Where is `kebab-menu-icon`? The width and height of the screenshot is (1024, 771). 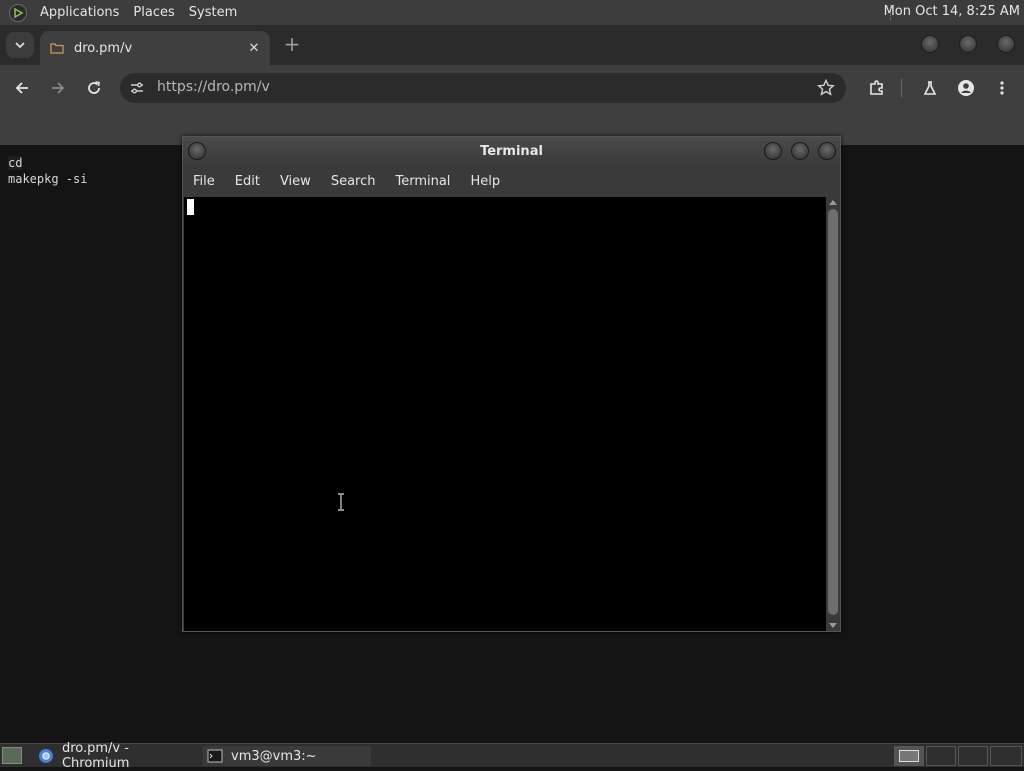 kebab-menu-icon is located at coordinates (1002, 88).